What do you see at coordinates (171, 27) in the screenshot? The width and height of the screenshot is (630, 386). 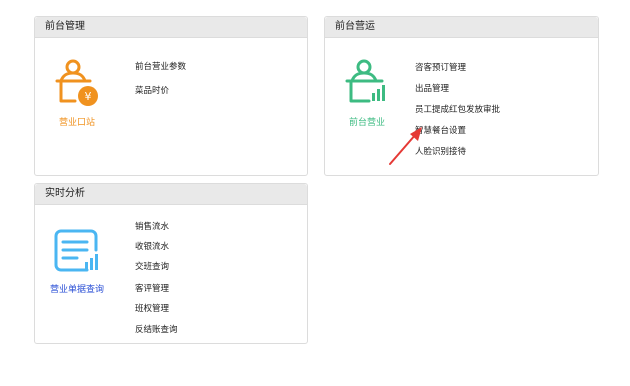 I see `front-management-title: 前台管理` at bounding box center [171, 27].